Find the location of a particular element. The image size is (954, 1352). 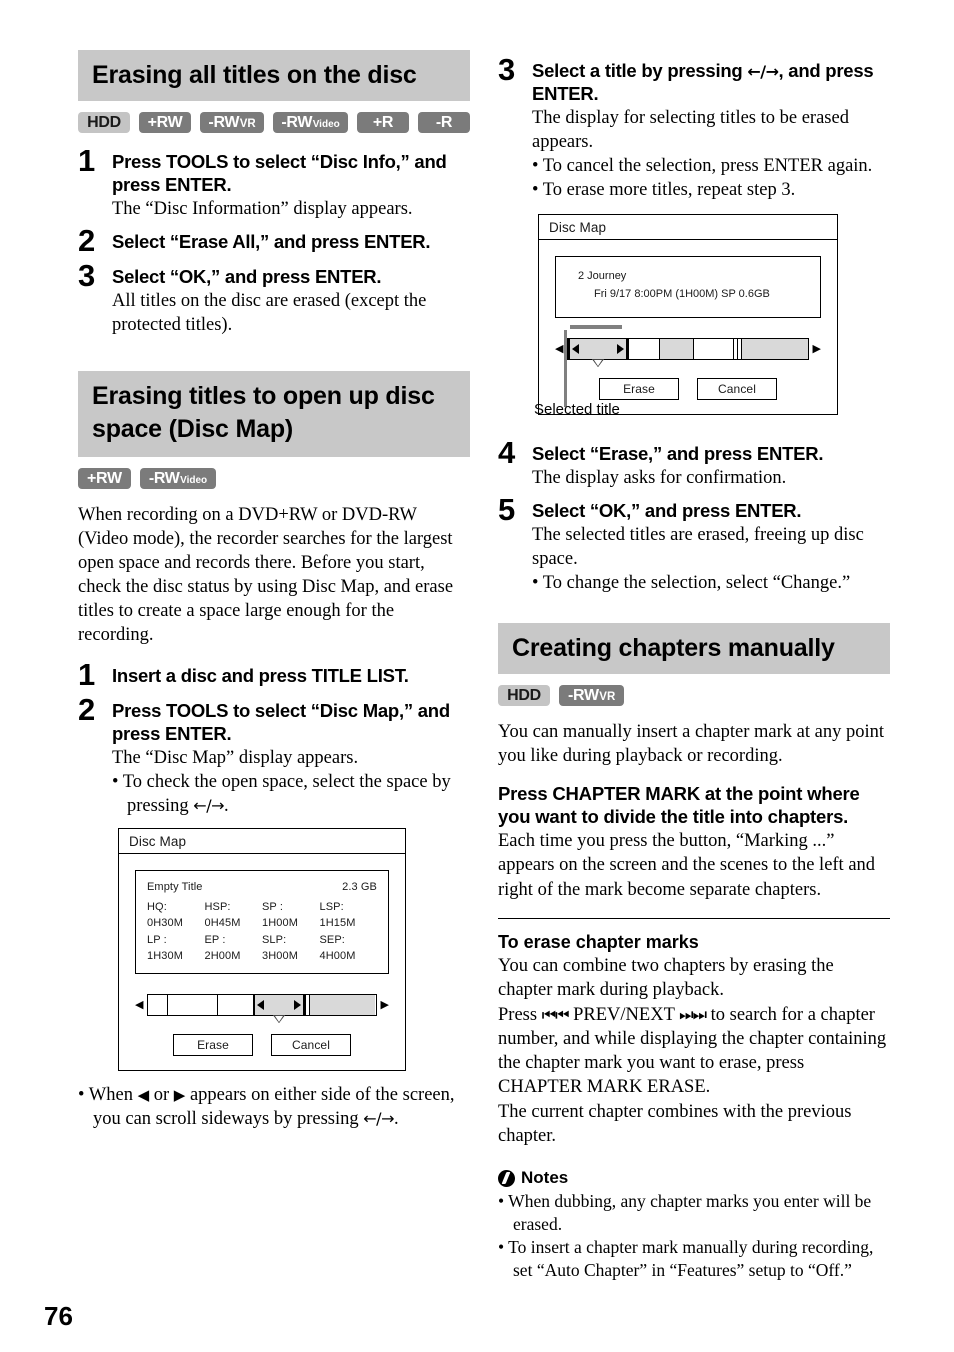

section-heading-creating-chapters-manually: Creating chapters manually is located at coordinates (694, 649).